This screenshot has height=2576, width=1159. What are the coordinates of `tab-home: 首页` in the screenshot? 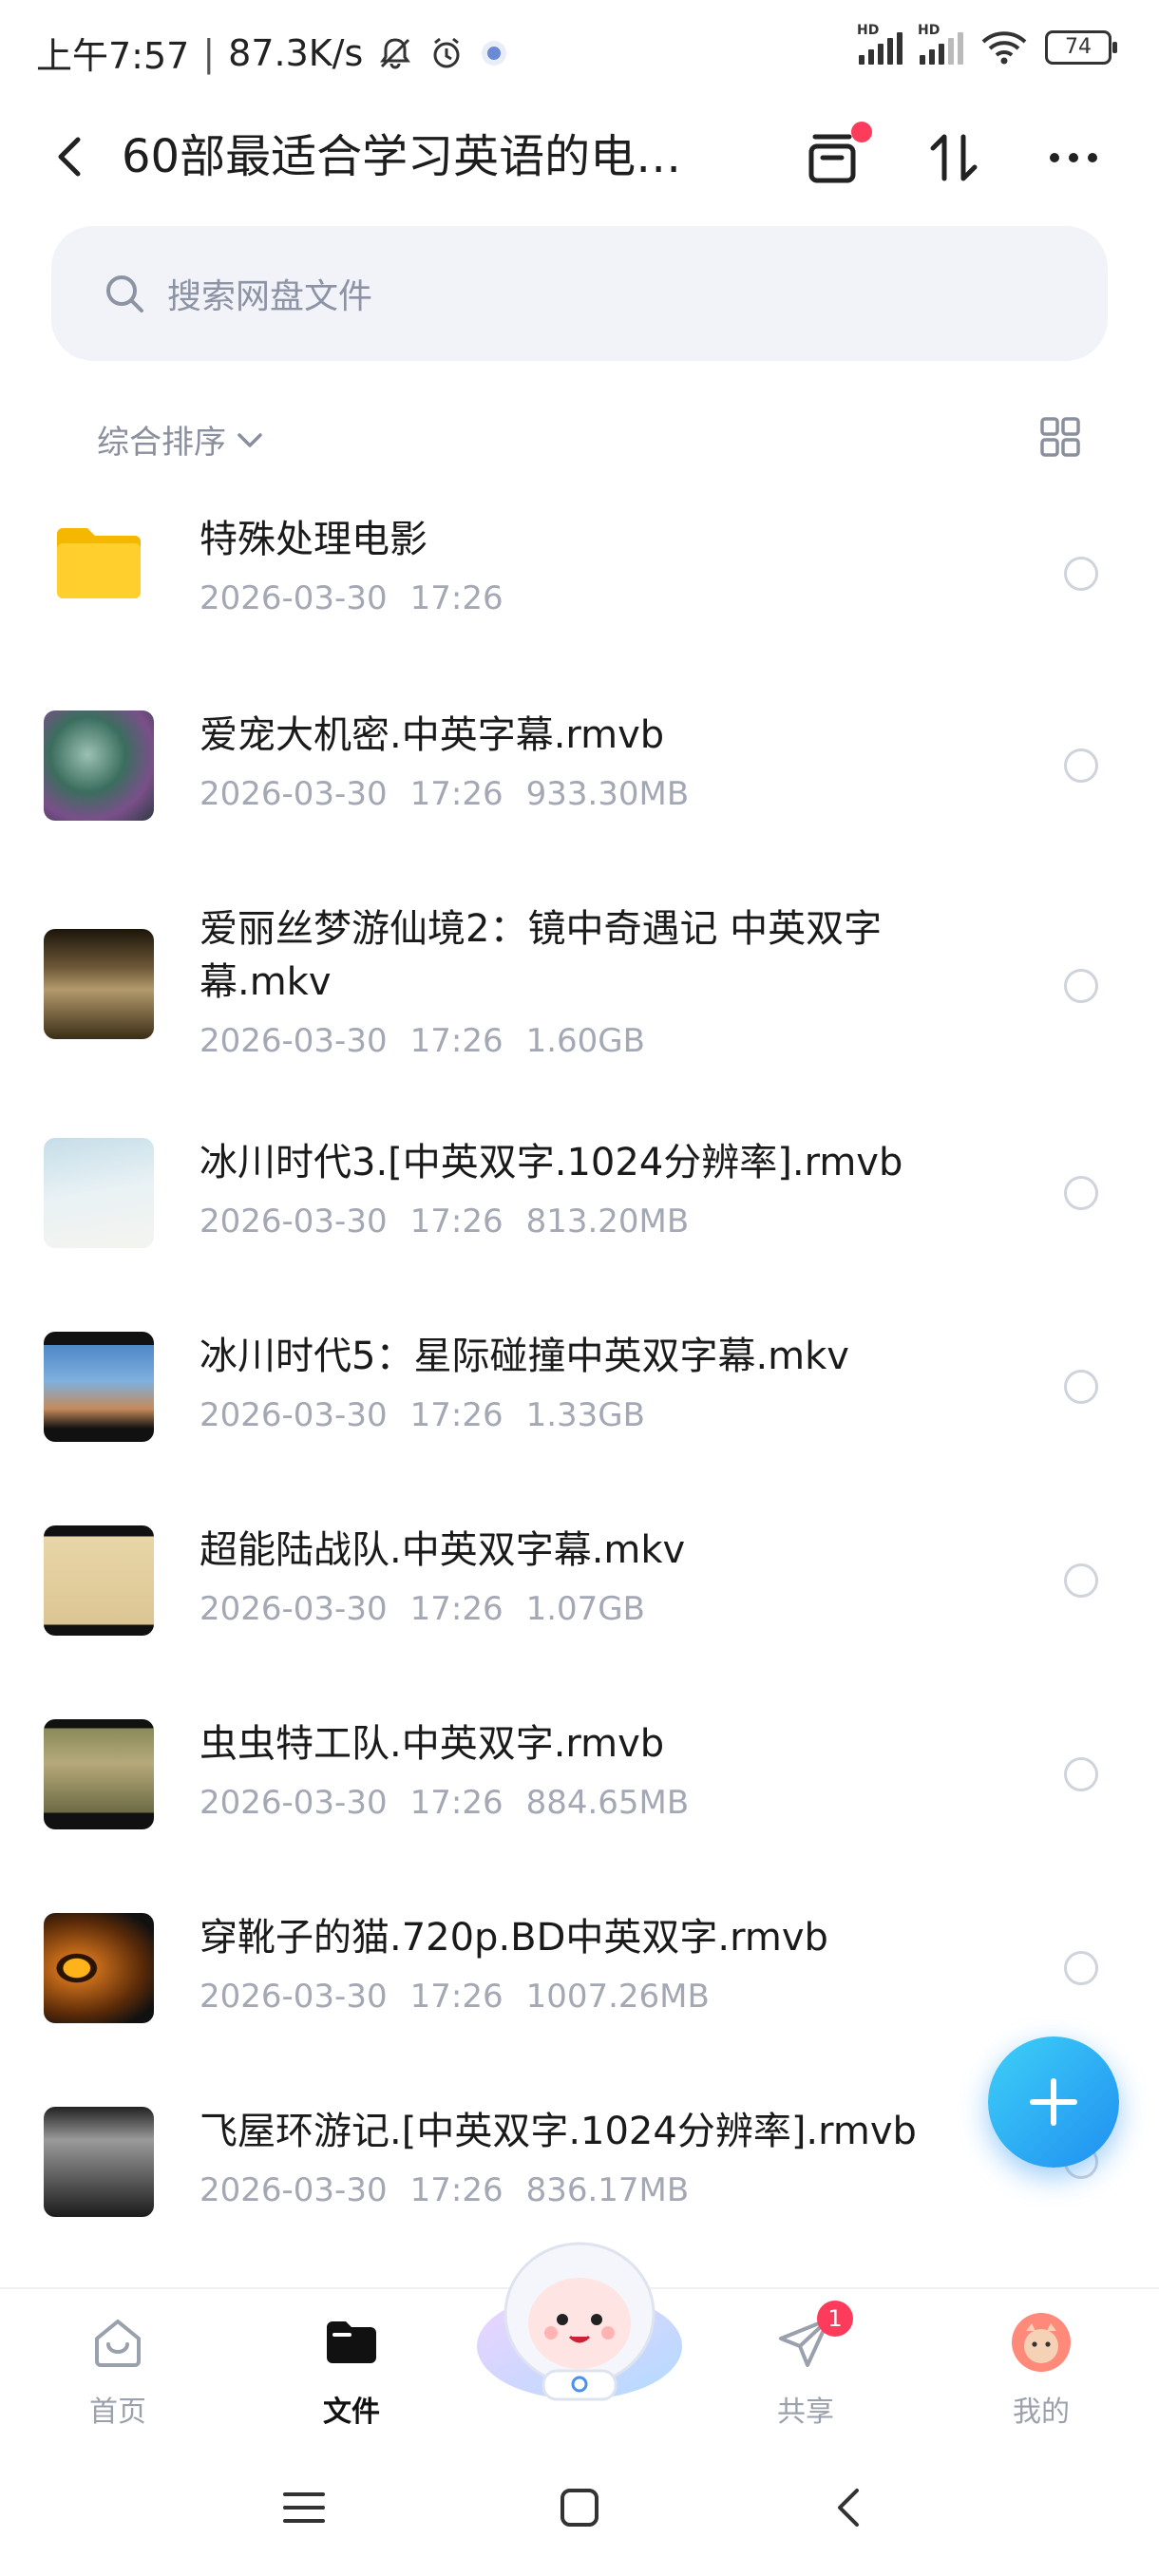 It's located at (117, 2368).